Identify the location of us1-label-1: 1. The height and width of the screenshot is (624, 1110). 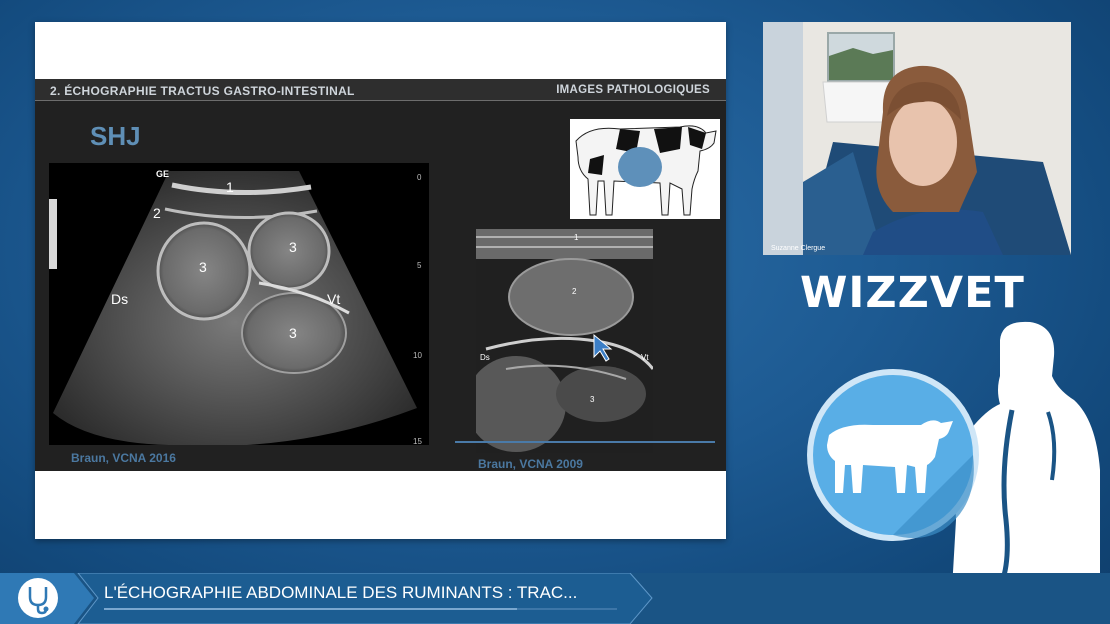
(230, 187).